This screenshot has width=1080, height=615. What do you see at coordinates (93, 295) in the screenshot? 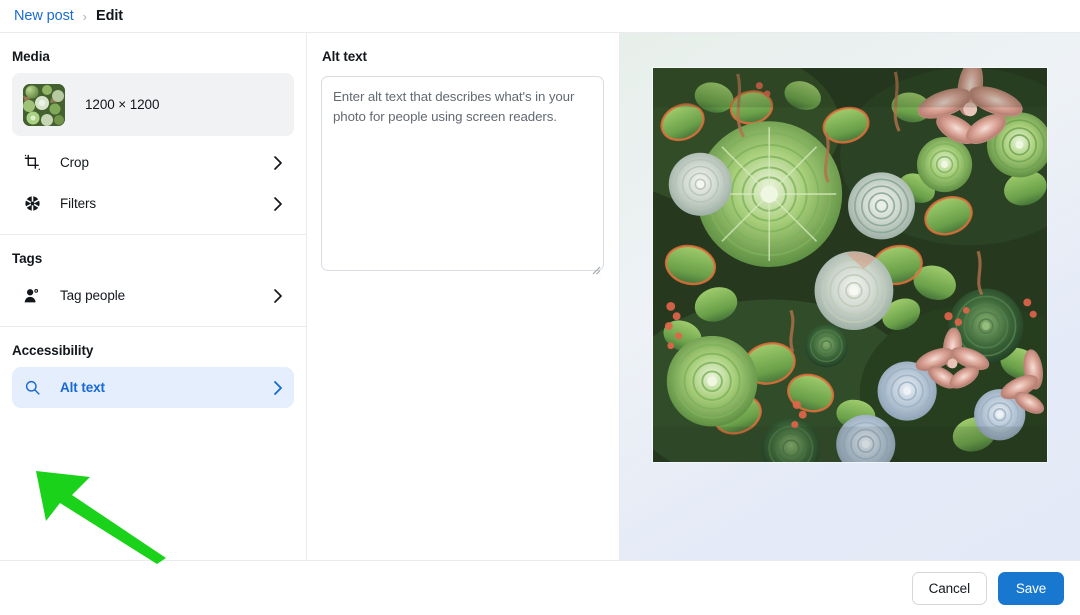
I see `sidebar-item-tag-people-label: Tag people` at bounding box center [93, 295].